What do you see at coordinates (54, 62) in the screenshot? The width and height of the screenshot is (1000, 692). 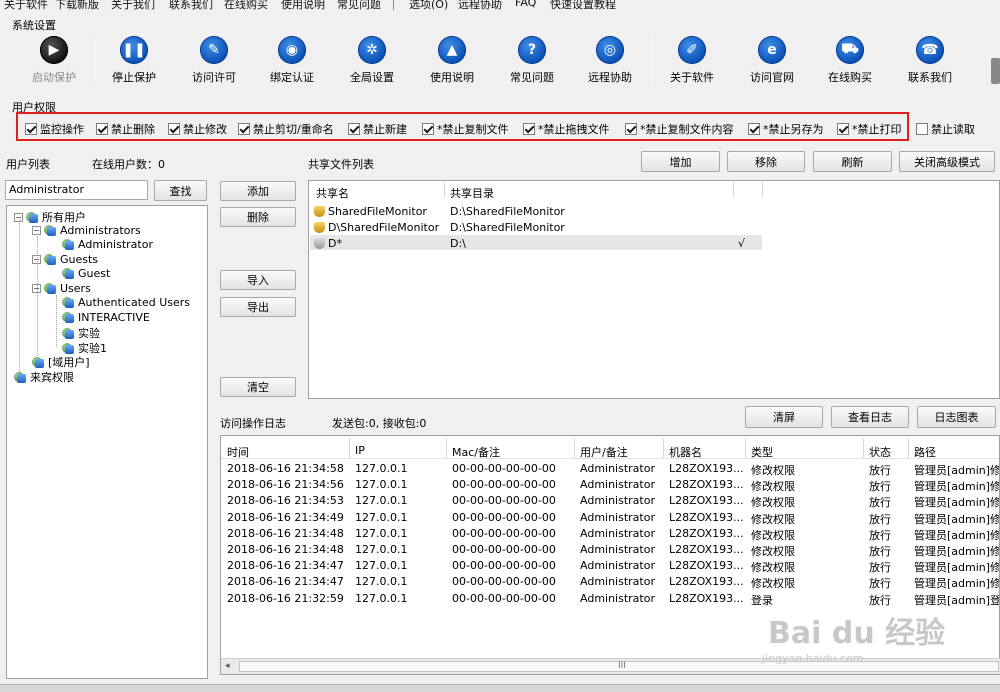 I see `toolbar-button: ▶ 启动保护` at bounding box center [54, 62].